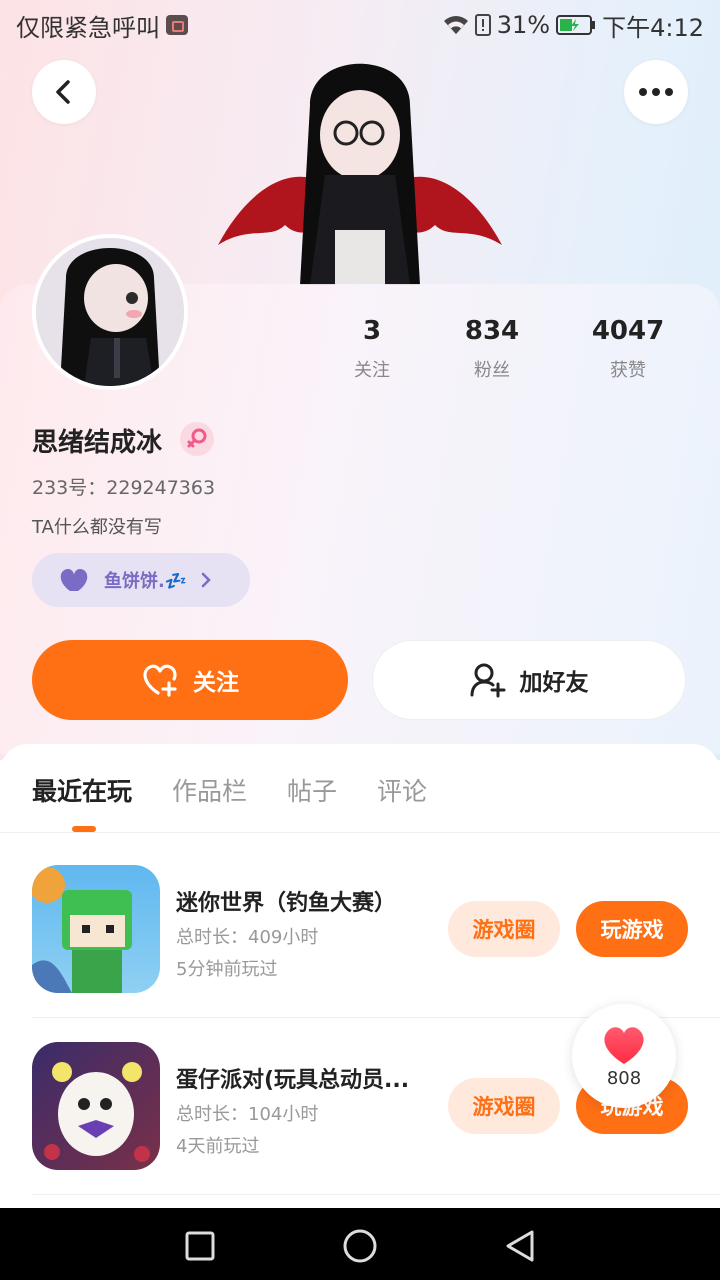 This screenshot has height=1280, width=720. Describe the element at coordinates (456, 25) in the screenshot. I see `wifi-icon` at that location.